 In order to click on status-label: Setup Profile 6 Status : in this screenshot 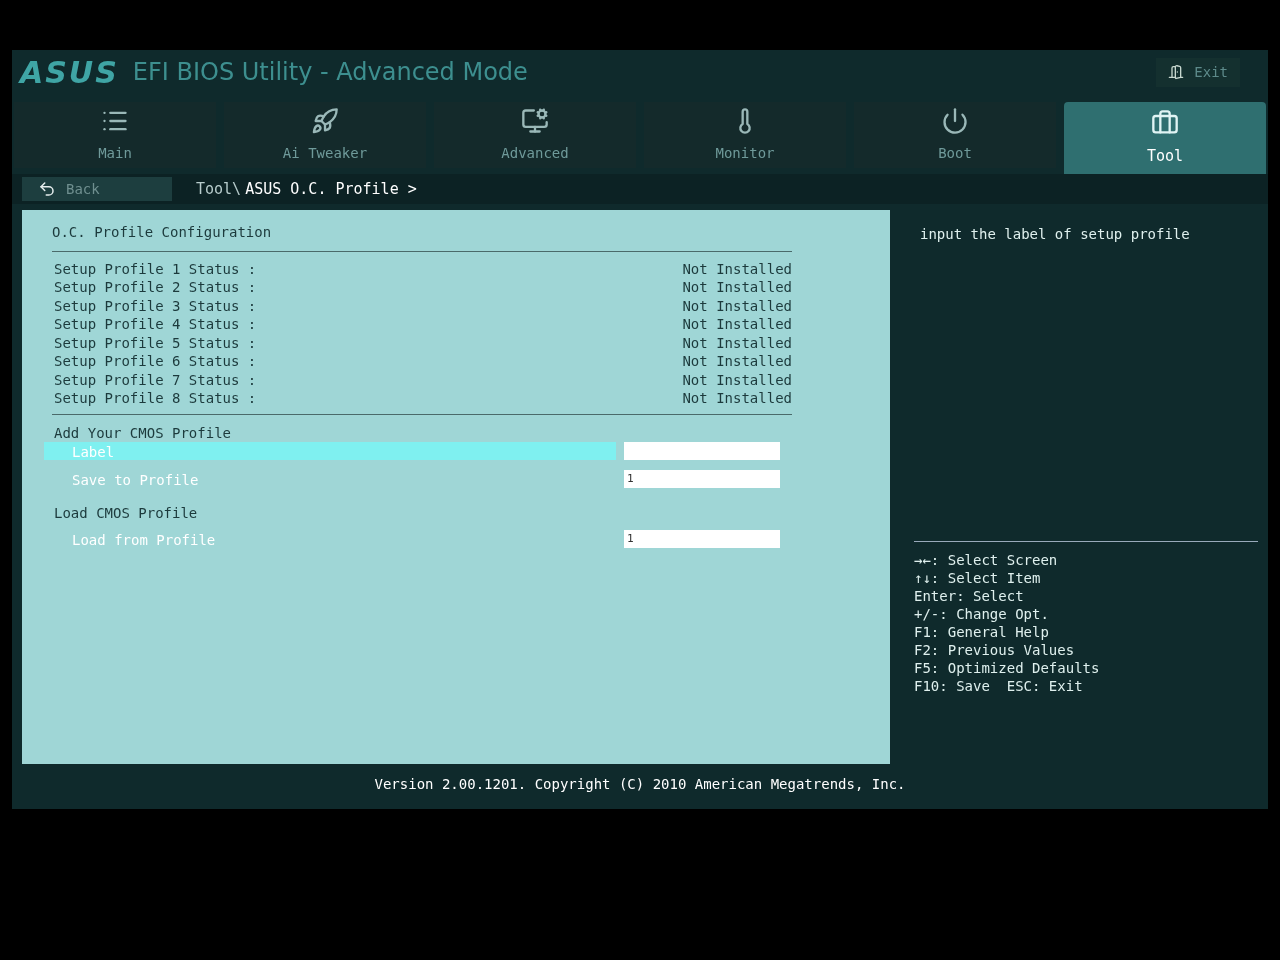, I will do `click(155, 362)`.